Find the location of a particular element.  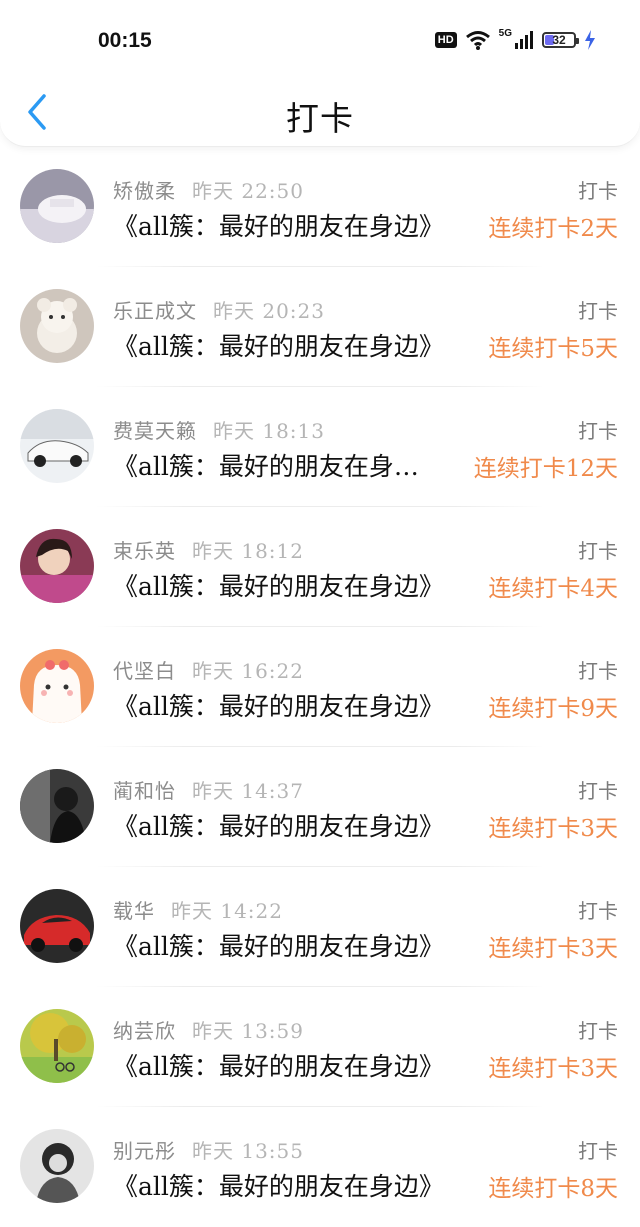

user-name-text: 束乐英 is located at coordinates (144, 551).